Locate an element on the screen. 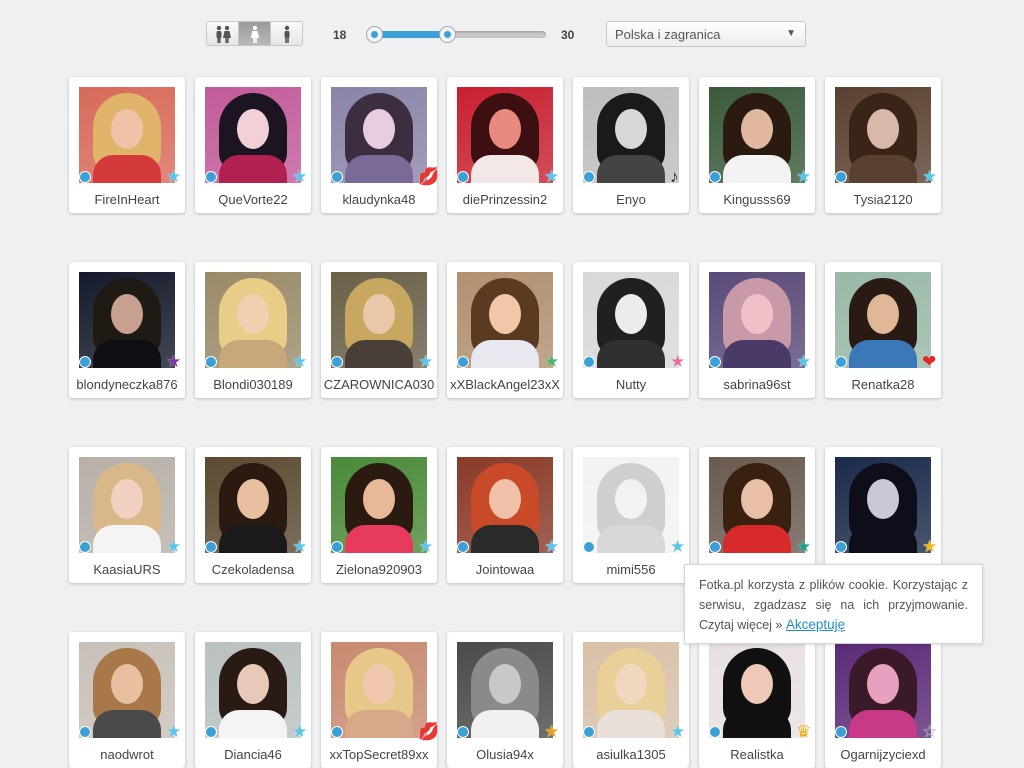  profile-card: ★ CZAROWNICA030 is located at coordinates (379, 330).